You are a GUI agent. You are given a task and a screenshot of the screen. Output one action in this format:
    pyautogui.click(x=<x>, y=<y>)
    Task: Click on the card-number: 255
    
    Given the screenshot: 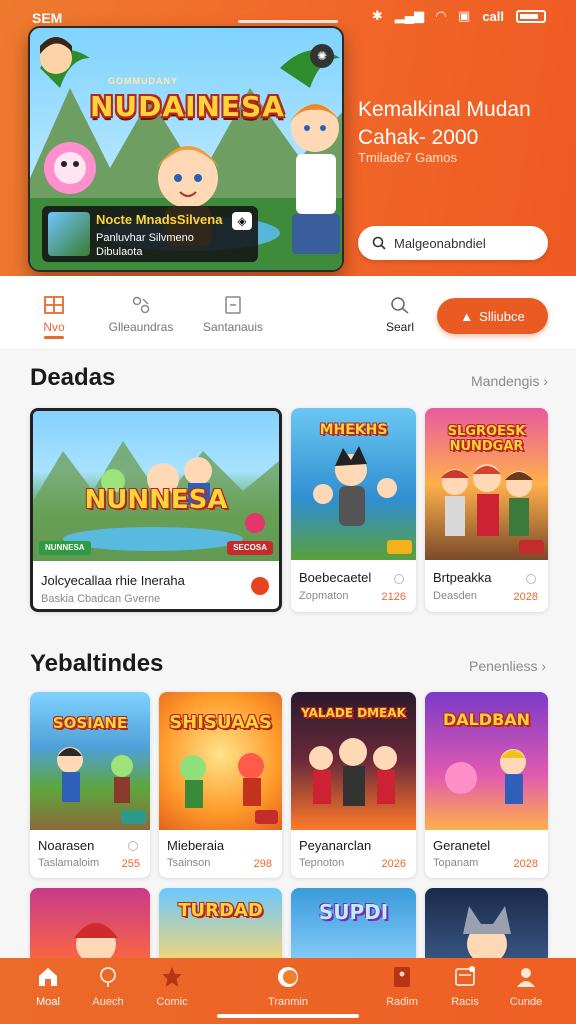 What is the action you would take?
    pyautogui.click(x=130, y=864)
    